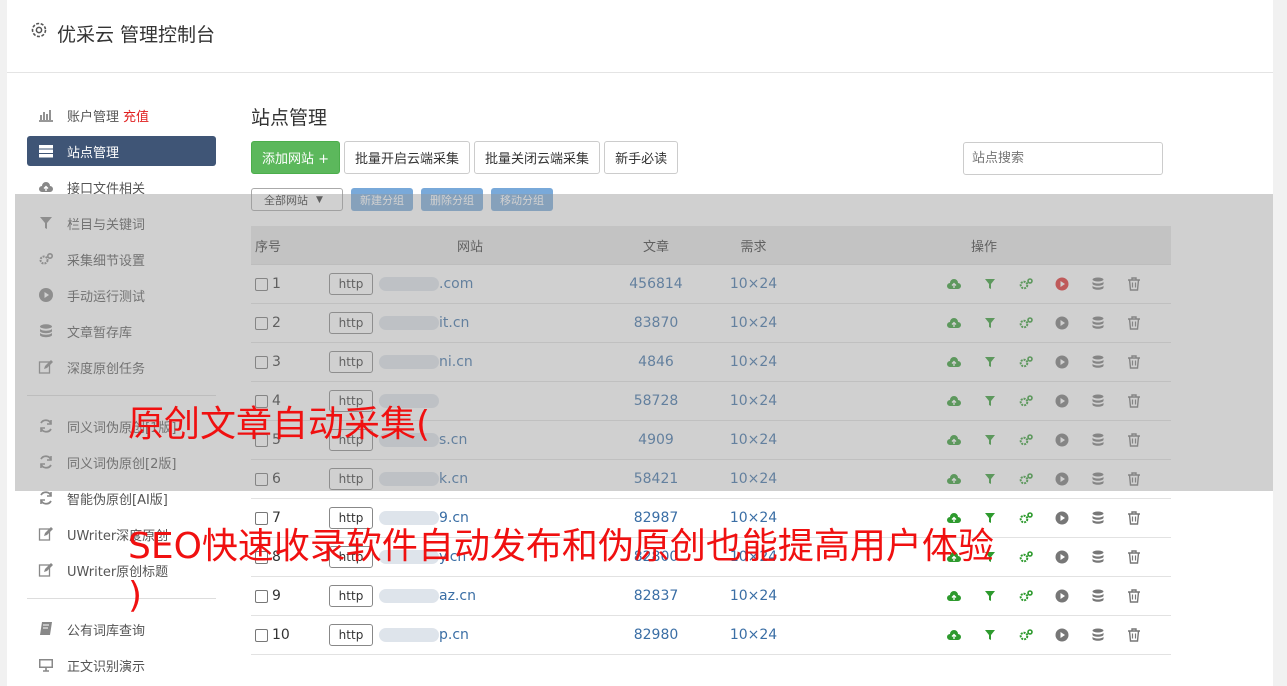 This screenshot has height=686, width=1287. What do you see at coordinates (93, 117) in the screenshot?
I see `sidebar-item-label: 账户管理` at bounding box center [93, 117].